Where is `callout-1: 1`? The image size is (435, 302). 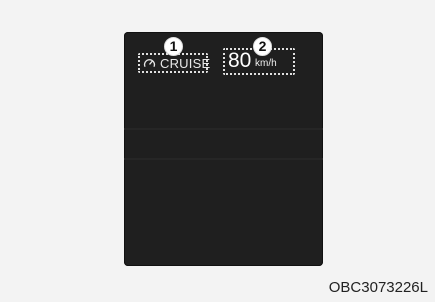
callout-1: 1 is located at coordinates (173, 46).